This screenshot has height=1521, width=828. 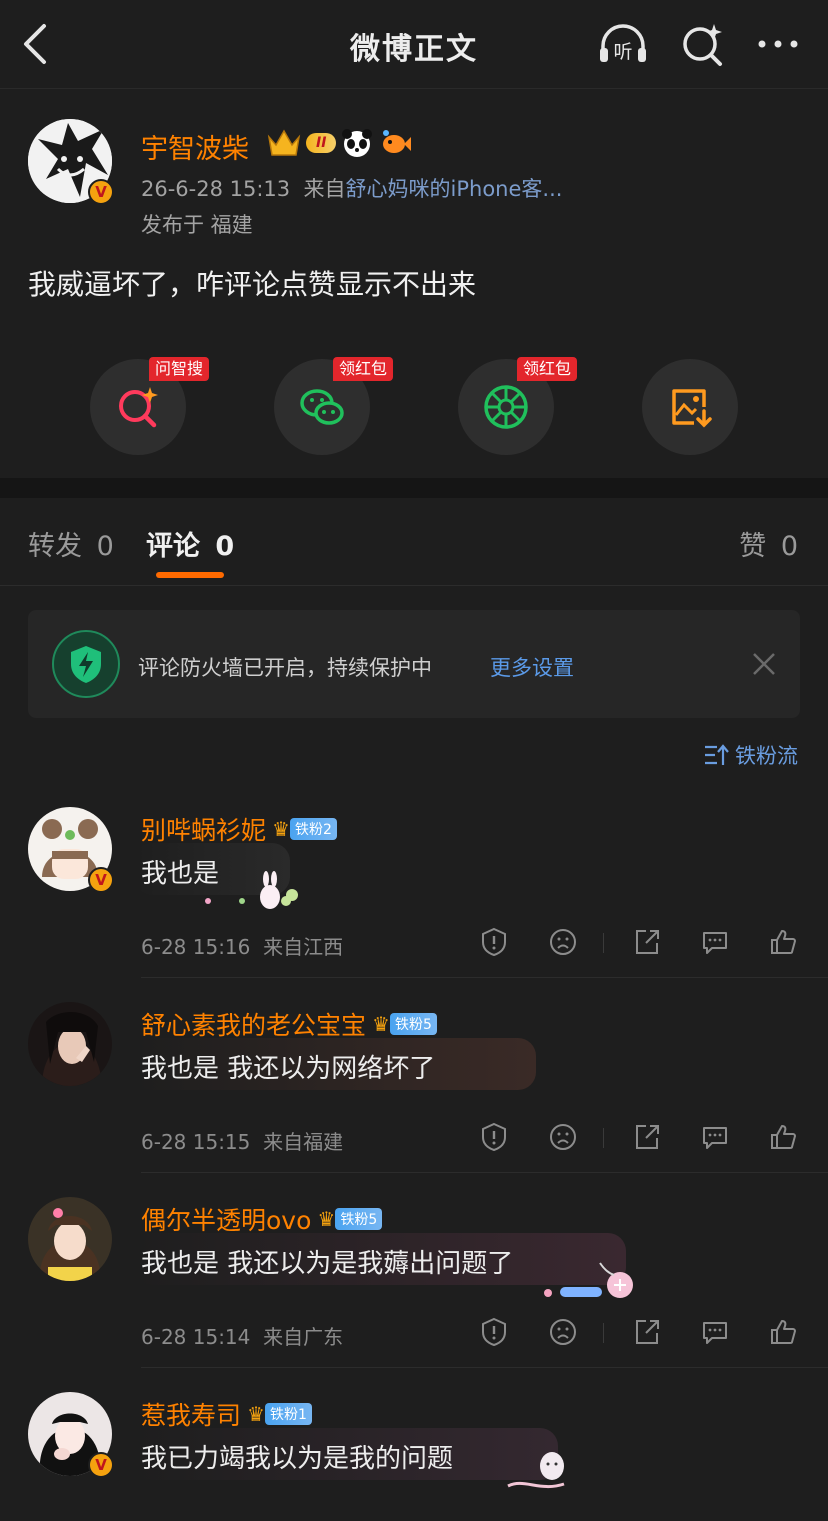 I want to click on comment-location: 来自广东, so click(x=303, y=1337).